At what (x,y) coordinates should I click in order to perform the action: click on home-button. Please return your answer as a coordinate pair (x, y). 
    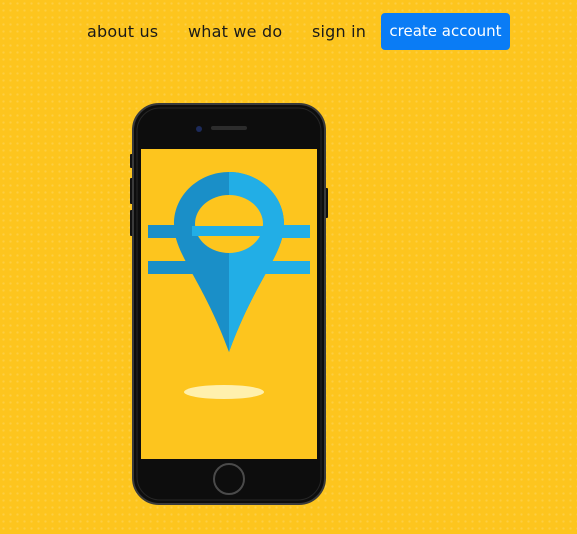
    Looking at the image, I should click on (229, 479).